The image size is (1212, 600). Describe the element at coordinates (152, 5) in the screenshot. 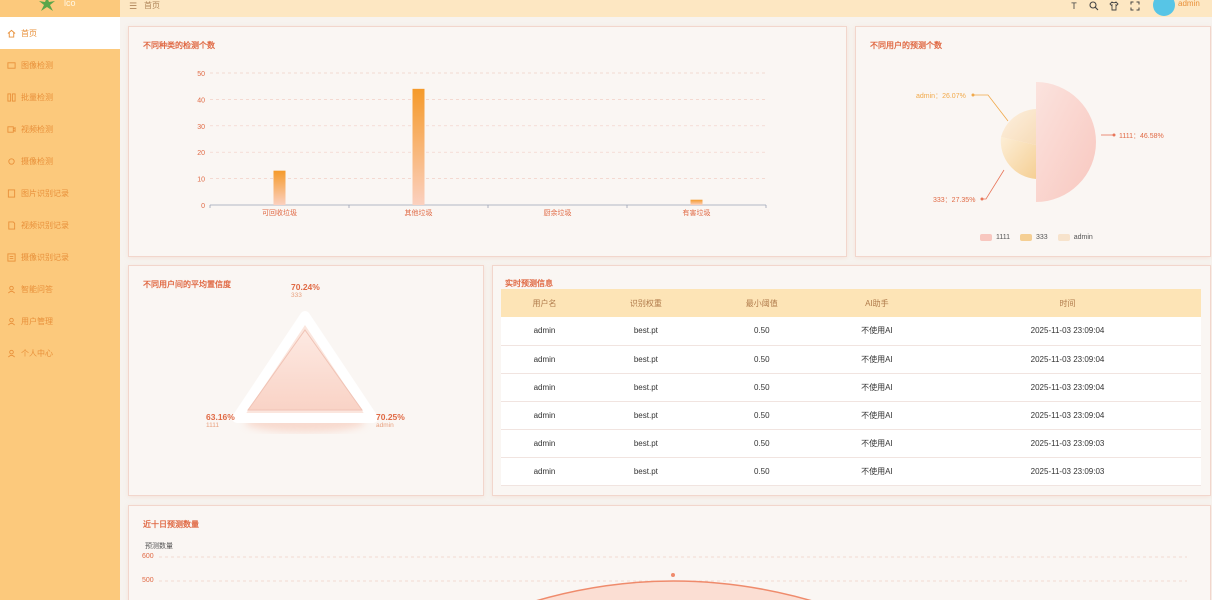

I see `breadcrumb: 首页` at that location.